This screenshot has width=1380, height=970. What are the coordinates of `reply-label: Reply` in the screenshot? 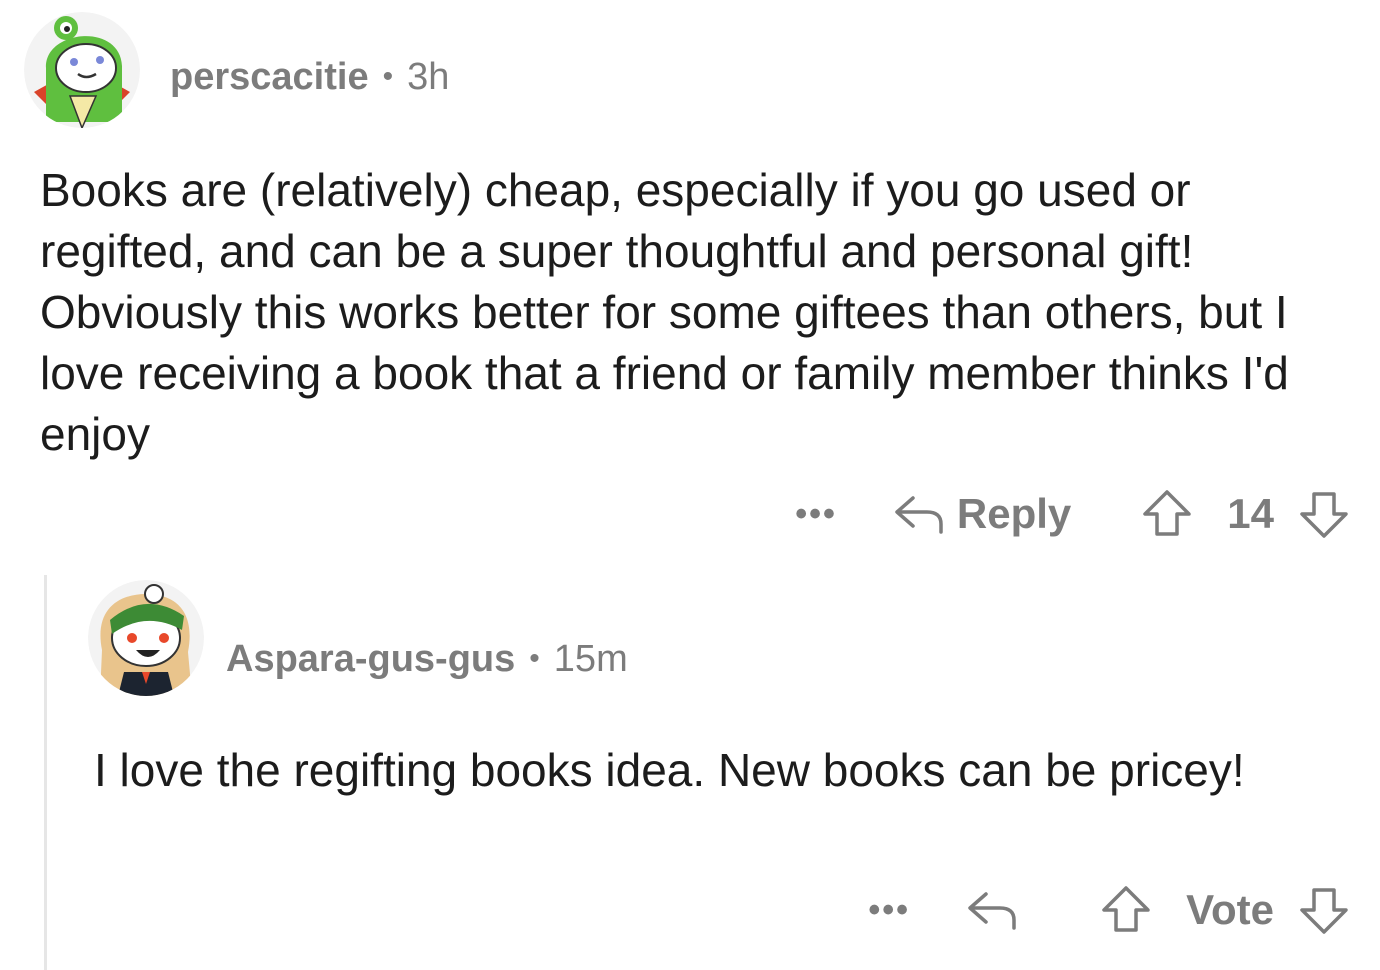 It's located at (1014, 513).